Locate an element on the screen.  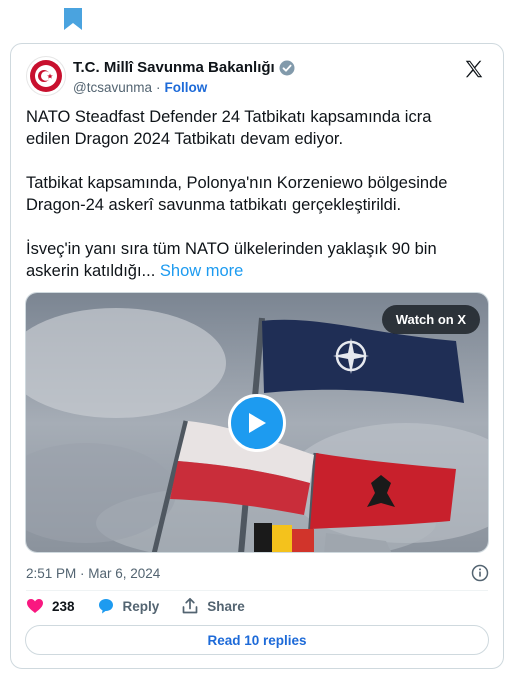
heart-icon is located at coordinates (35, 606).